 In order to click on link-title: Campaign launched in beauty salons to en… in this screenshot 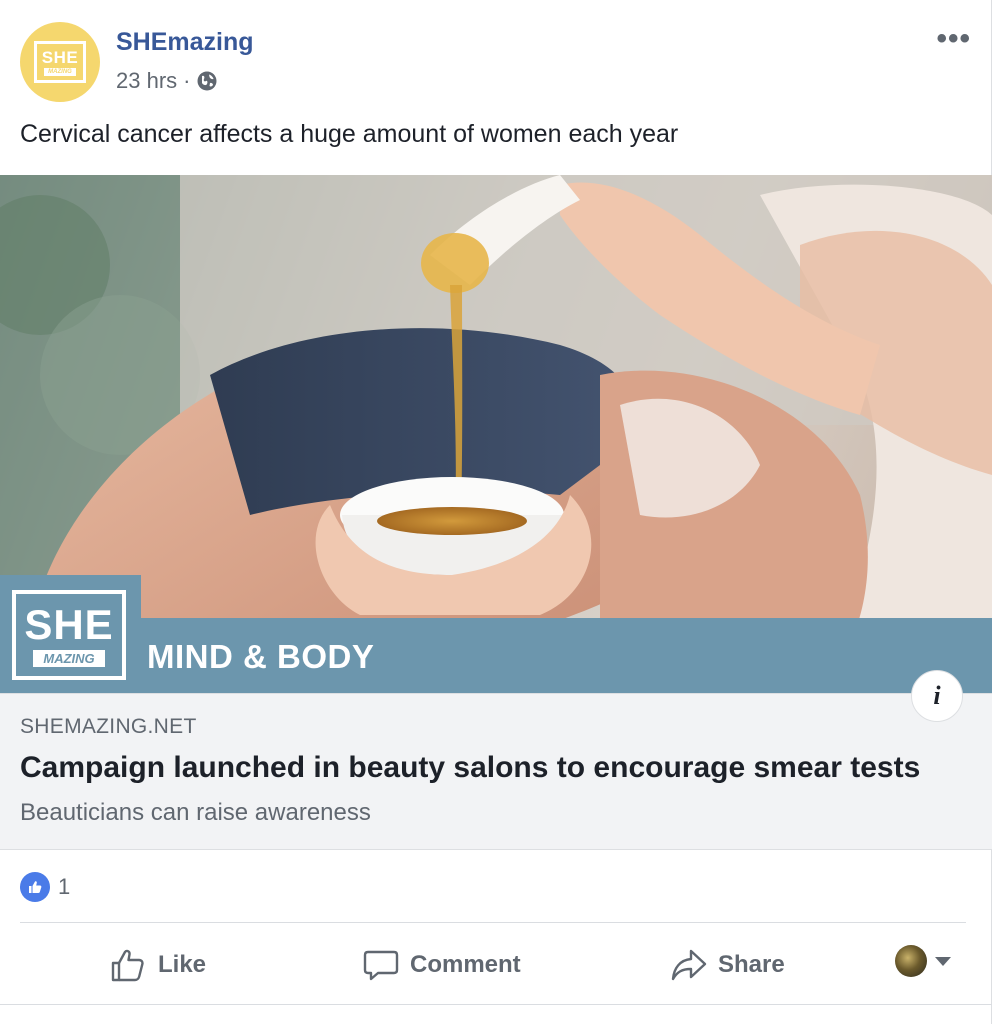, I will do `click(470, 768)`.